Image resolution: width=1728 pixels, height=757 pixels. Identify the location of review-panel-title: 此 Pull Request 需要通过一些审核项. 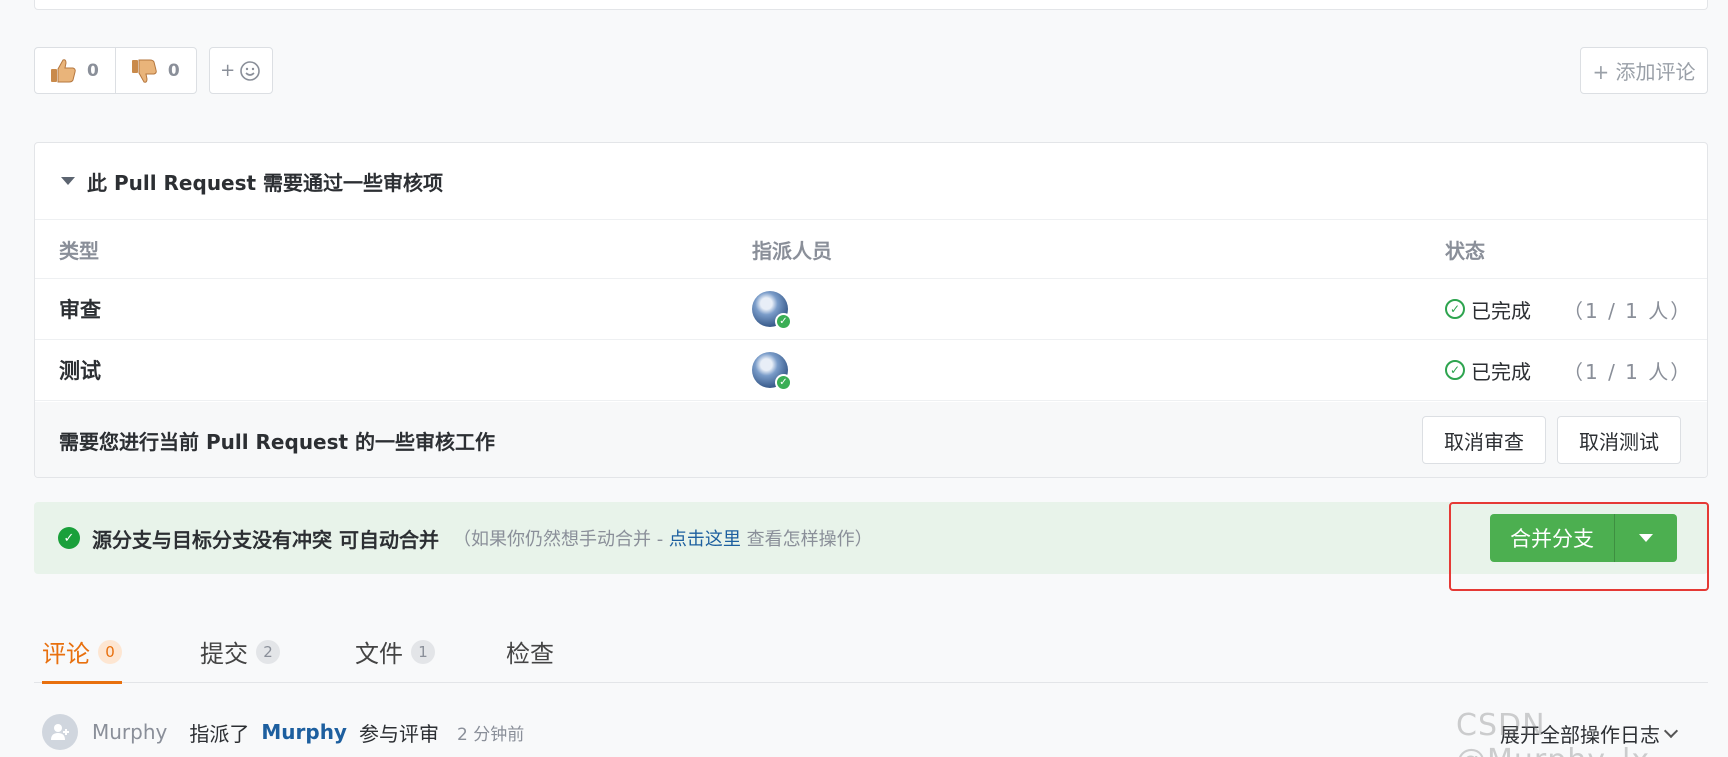
(265, 182).